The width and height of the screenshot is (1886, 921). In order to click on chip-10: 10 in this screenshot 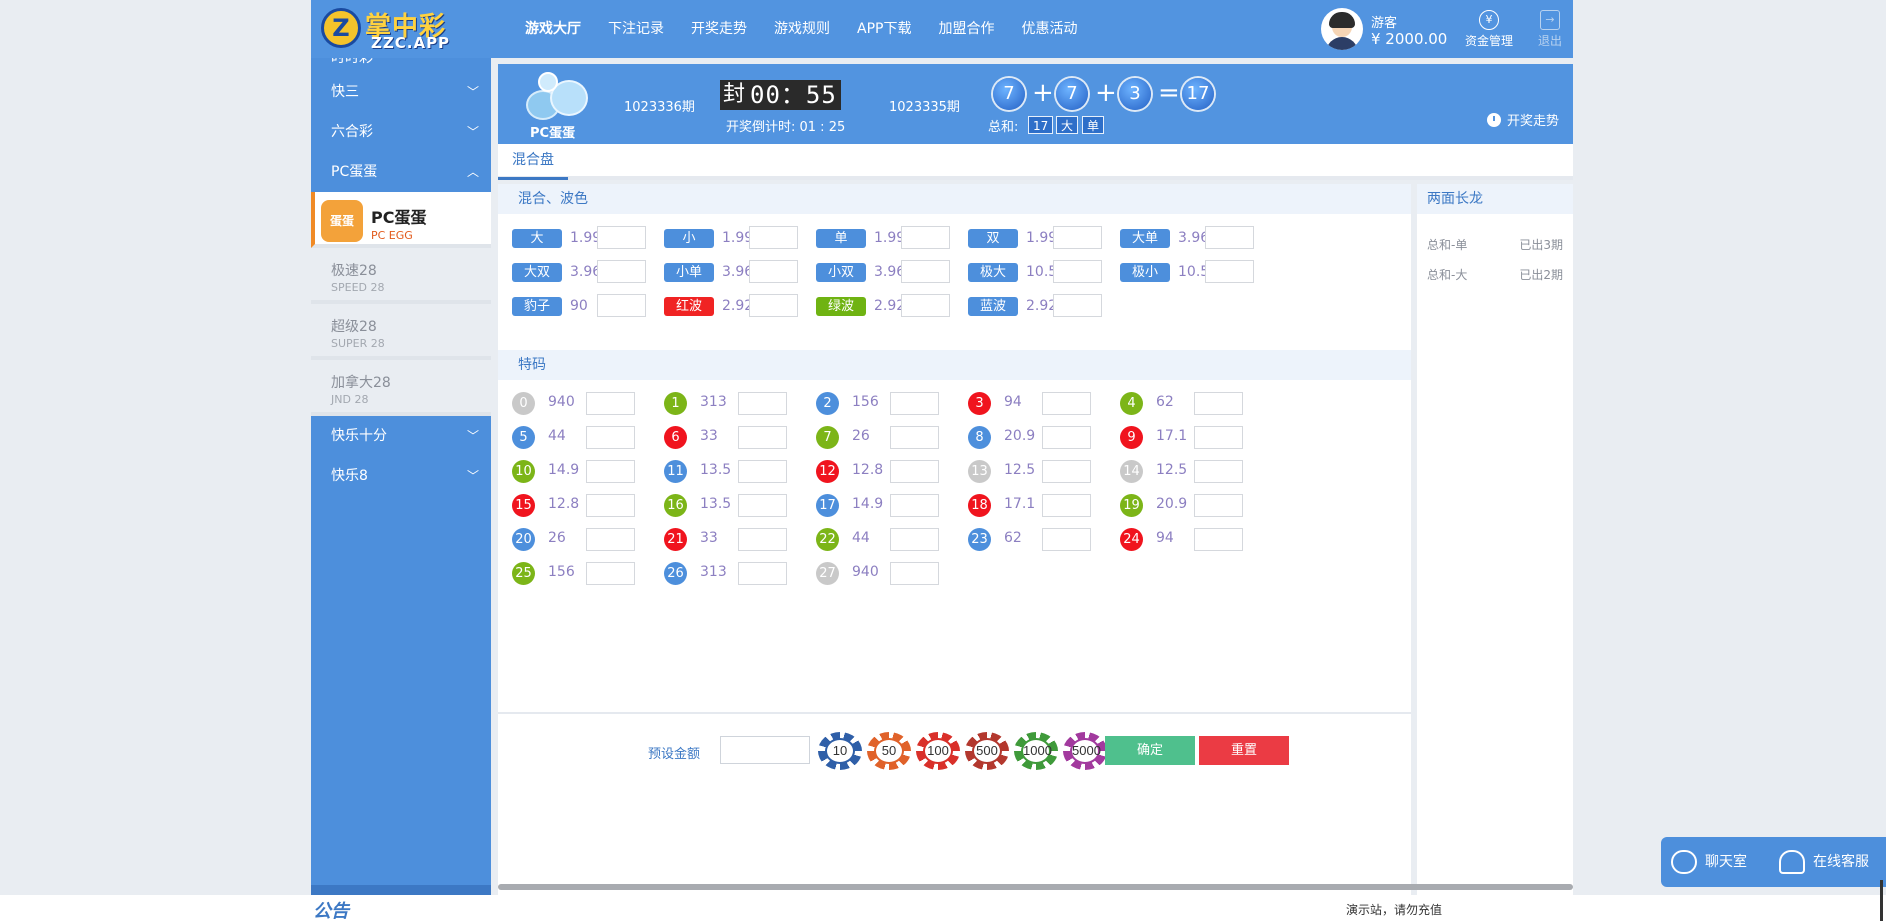, I will do `click(840, 751)`.